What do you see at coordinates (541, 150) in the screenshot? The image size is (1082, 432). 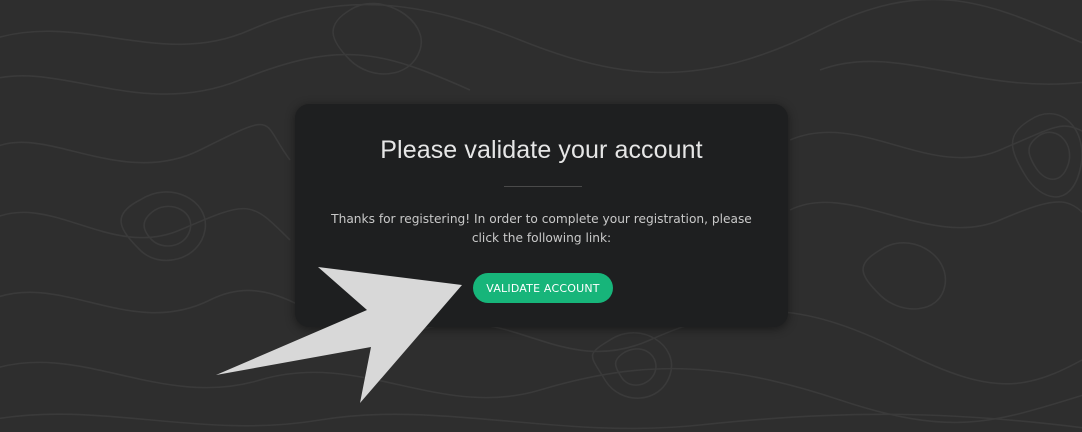 I see `dialog-title: Please validate your account` at bounding box center [541, 150].